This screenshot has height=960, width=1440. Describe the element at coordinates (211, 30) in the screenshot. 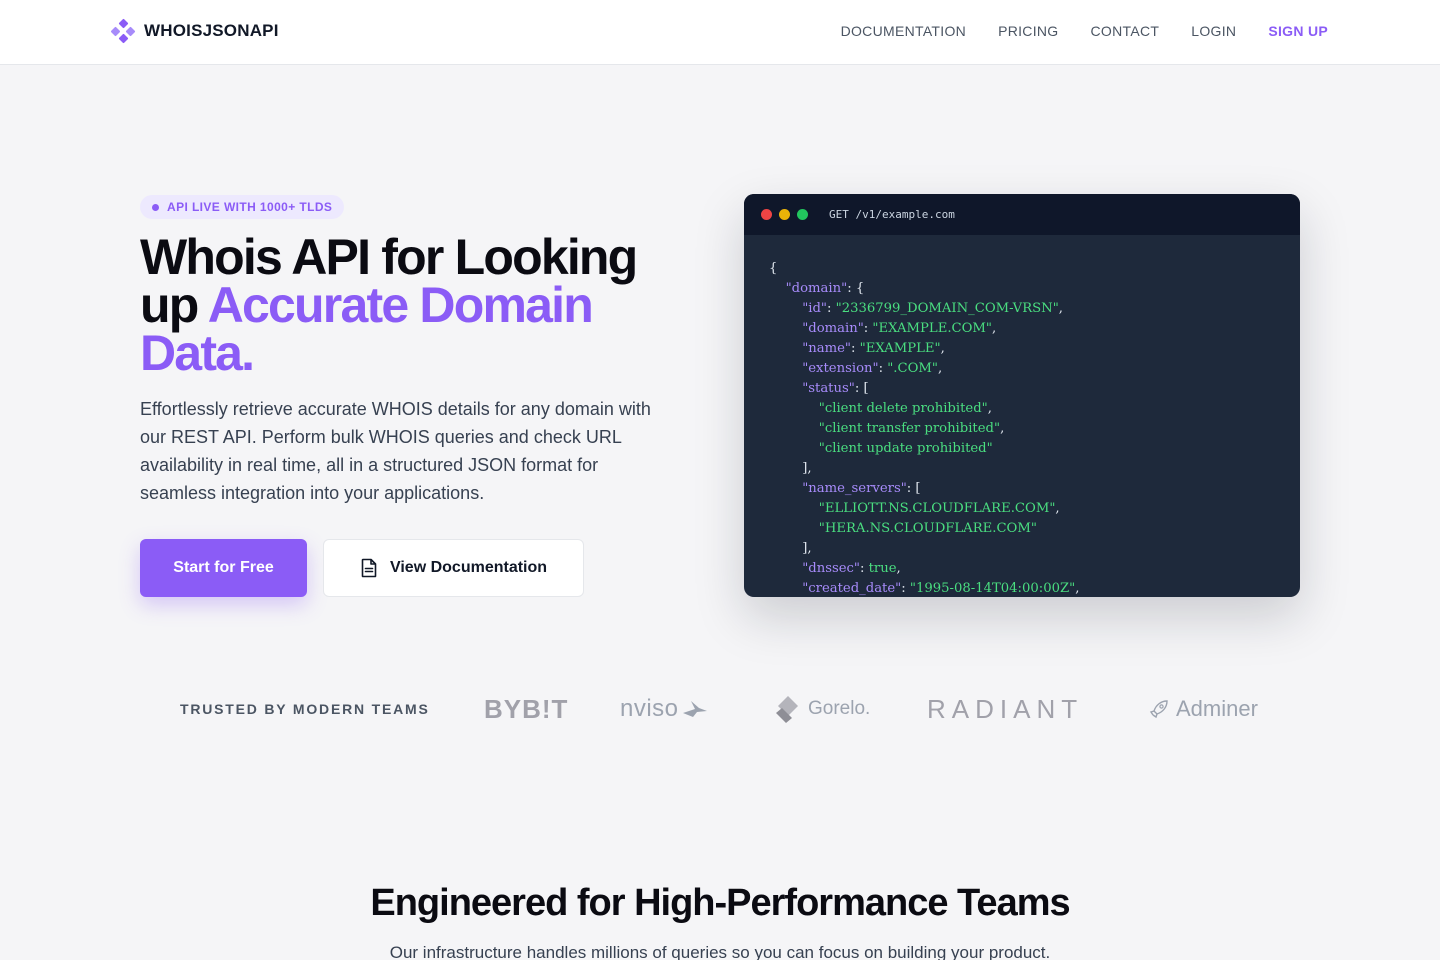

I see `logo-text: WHOISJSONAPI` at that location.